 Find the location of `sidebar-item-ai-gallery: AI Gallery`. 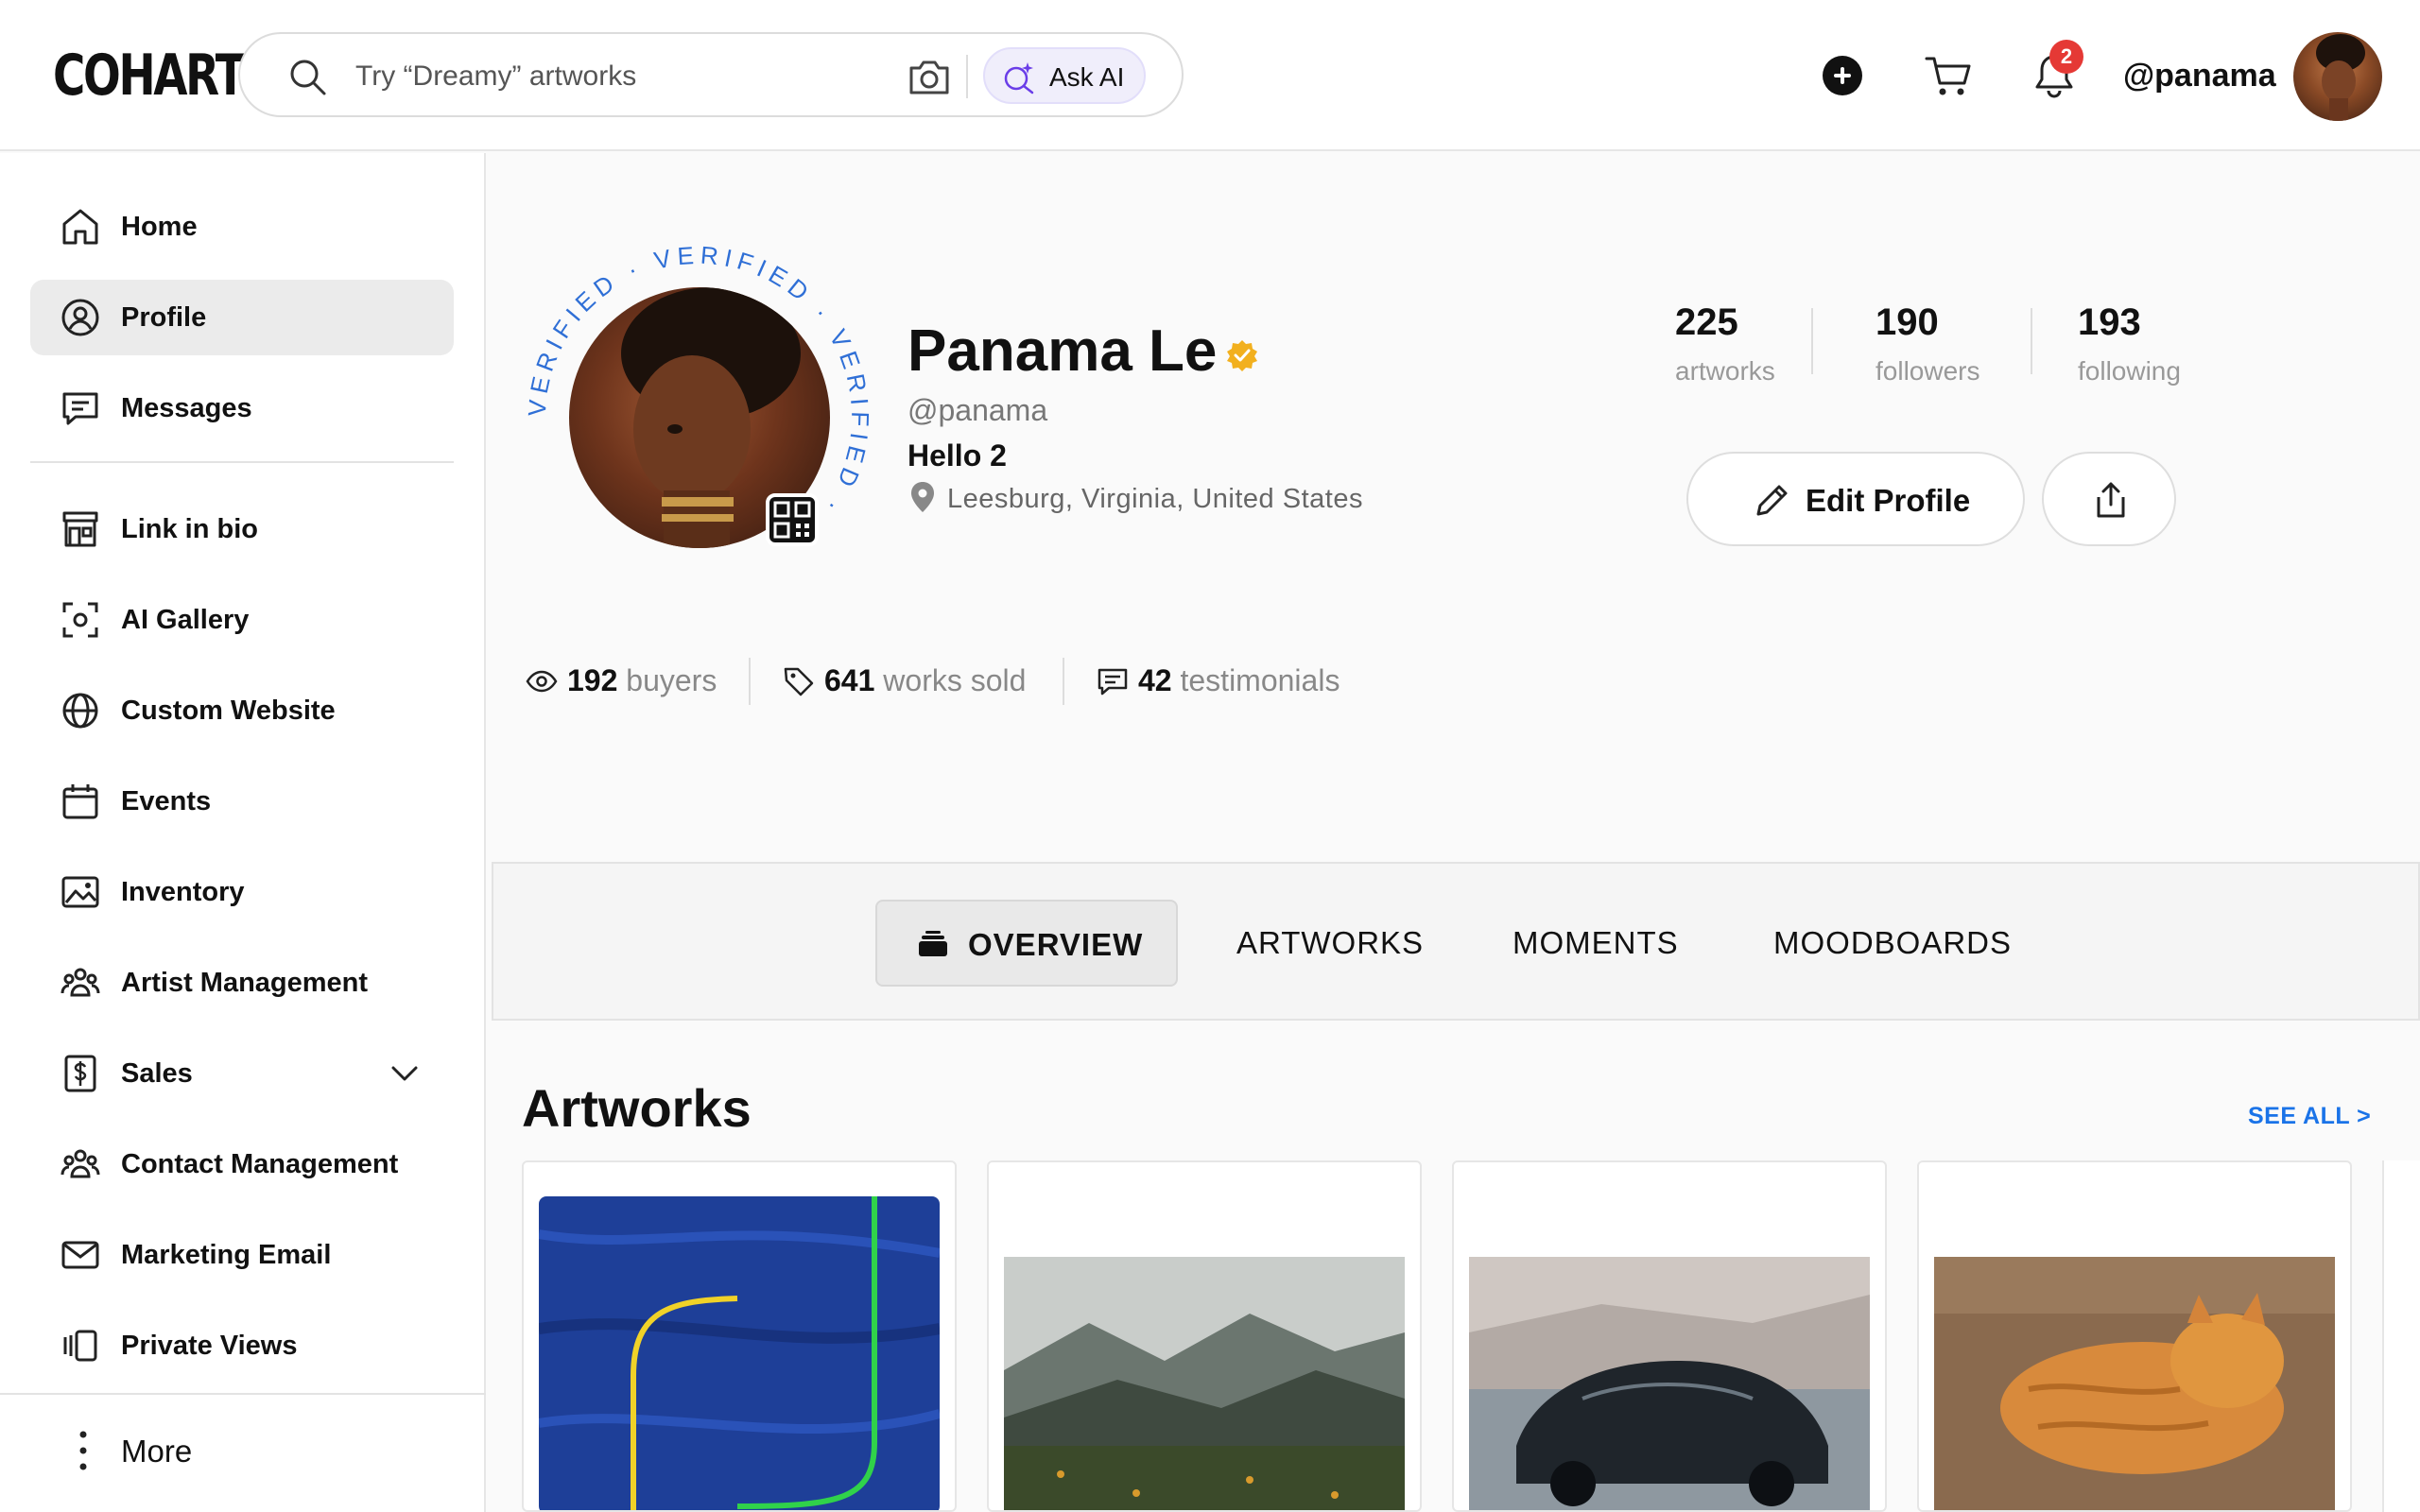

sidebar-item-ai-gallery: AI Gallery is located at coordinates (242, 620).